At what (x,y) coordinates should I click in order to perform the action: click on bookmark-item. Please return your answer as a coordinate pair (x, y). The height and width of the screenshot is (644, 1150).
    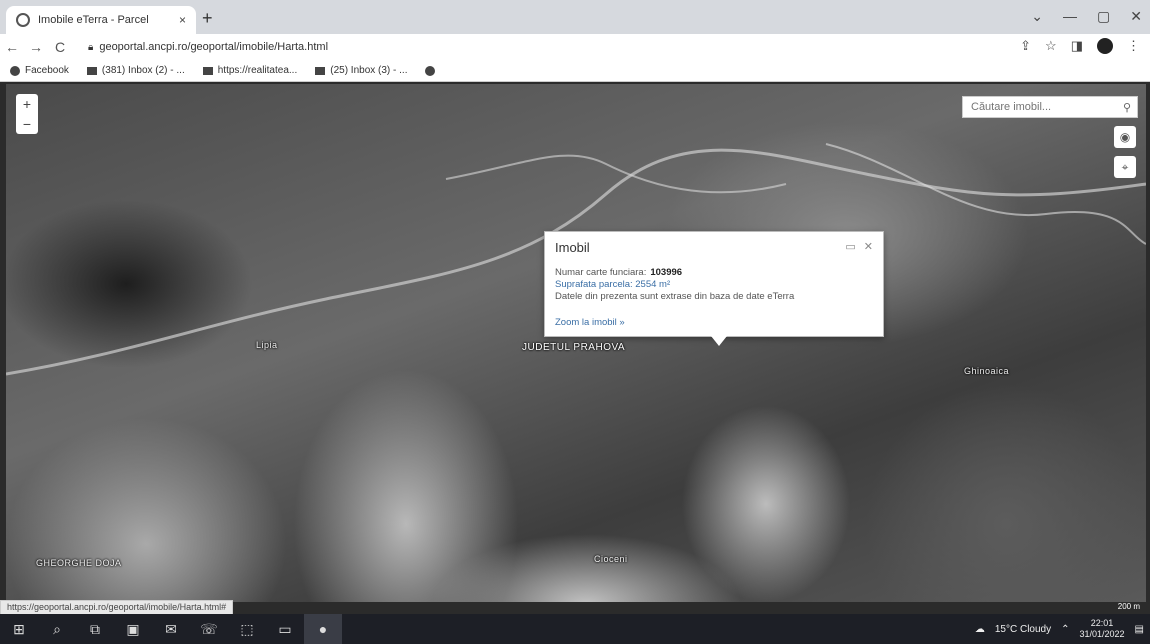
    Looking at the image, I should click on (430, 70).